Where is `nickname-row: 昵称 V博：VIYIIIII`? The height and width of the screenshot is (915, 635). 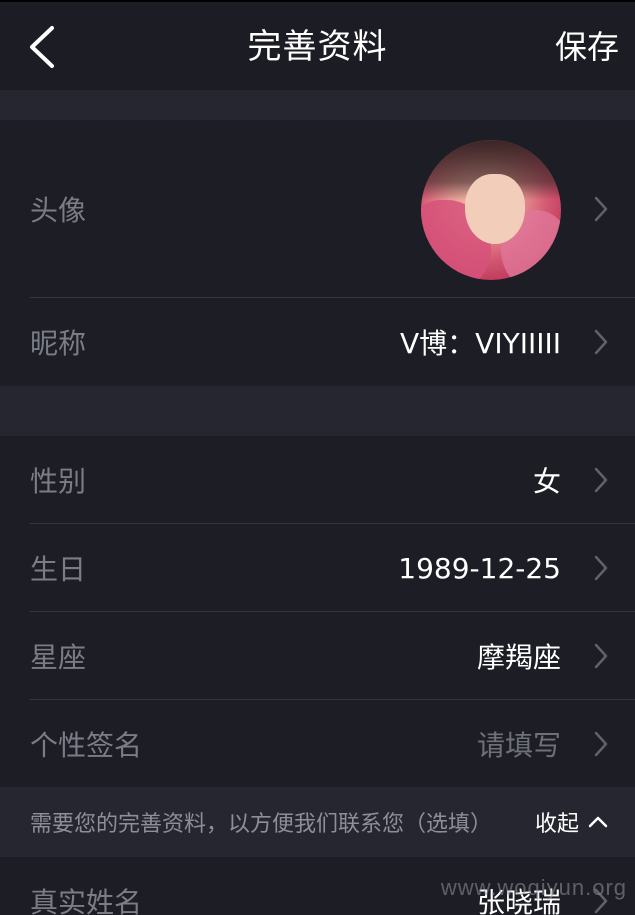
nickname-row: 昵称 V博：VIYIIIII is located at coordinates (317, 342).